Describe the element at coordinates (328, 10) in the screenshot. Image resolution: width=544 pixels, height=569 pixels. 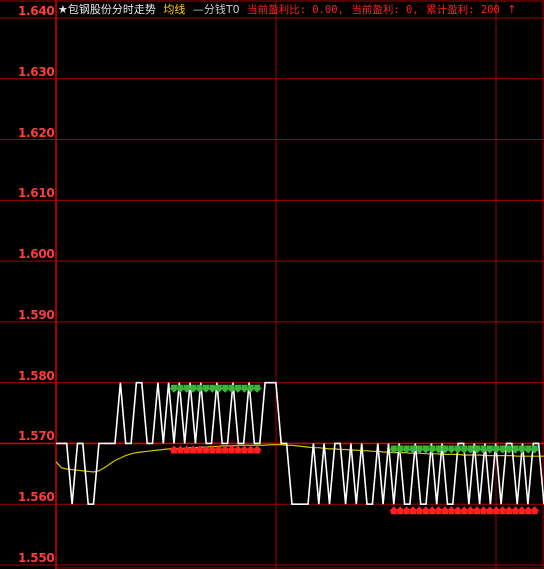
I see `profit-ratio-value: 0.00,` at that location.